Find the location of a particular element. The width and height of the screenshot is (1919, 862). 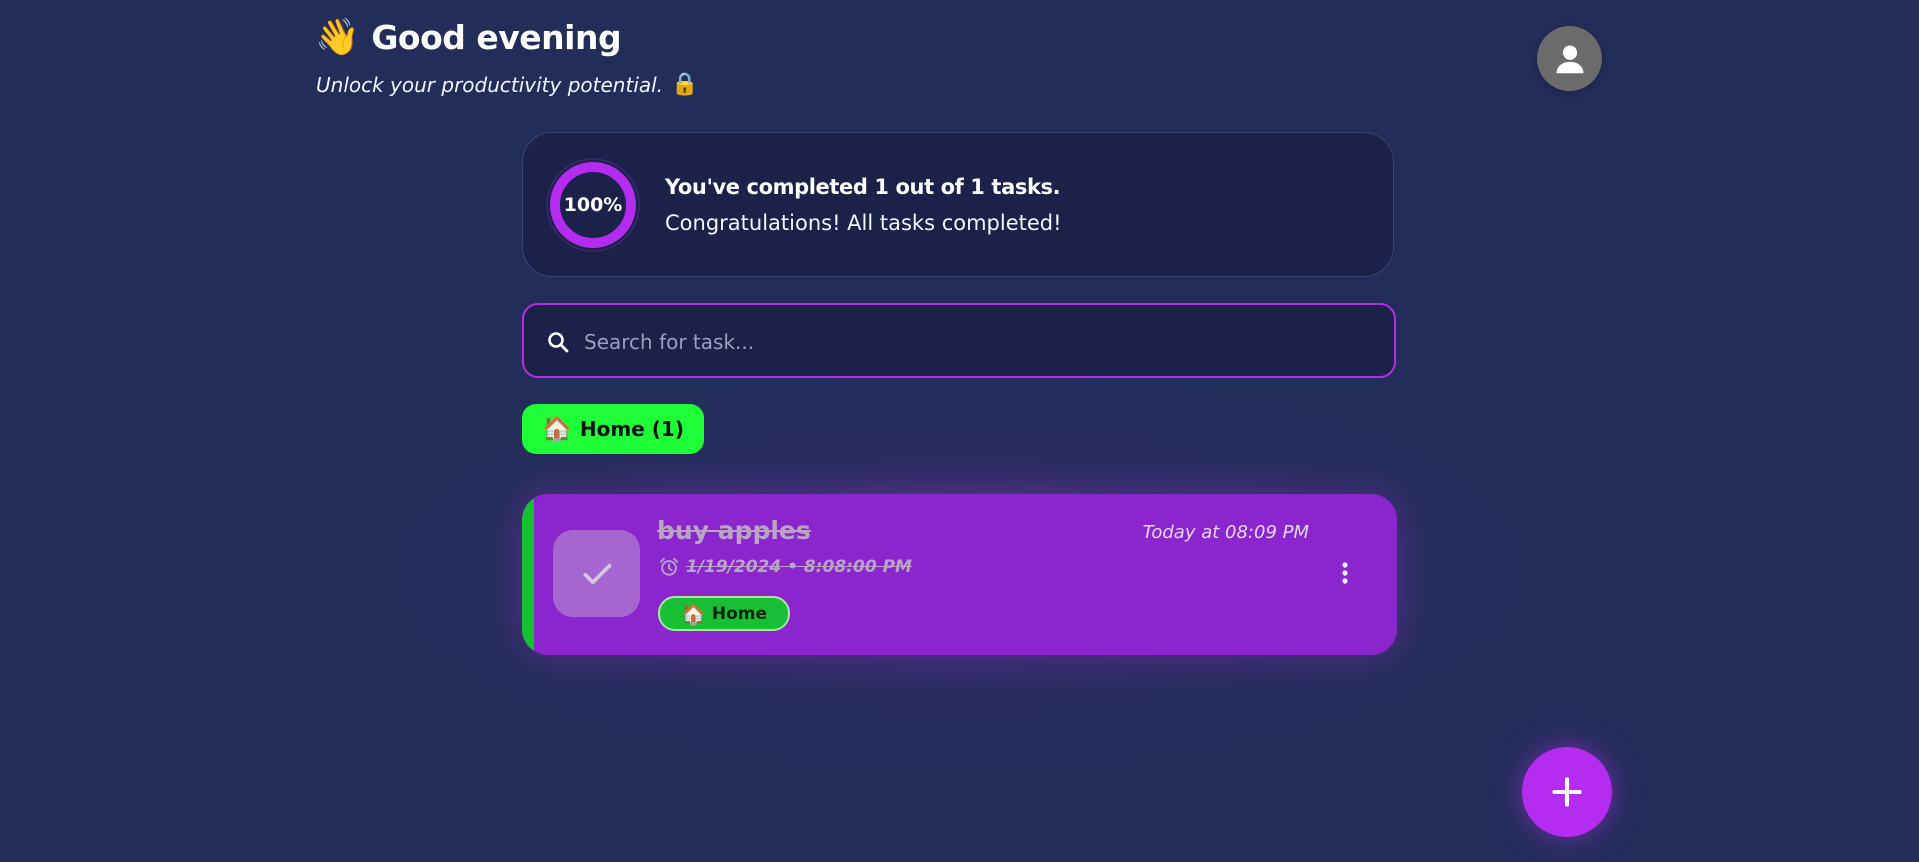

search-bar is located at coordinates (959, 340).